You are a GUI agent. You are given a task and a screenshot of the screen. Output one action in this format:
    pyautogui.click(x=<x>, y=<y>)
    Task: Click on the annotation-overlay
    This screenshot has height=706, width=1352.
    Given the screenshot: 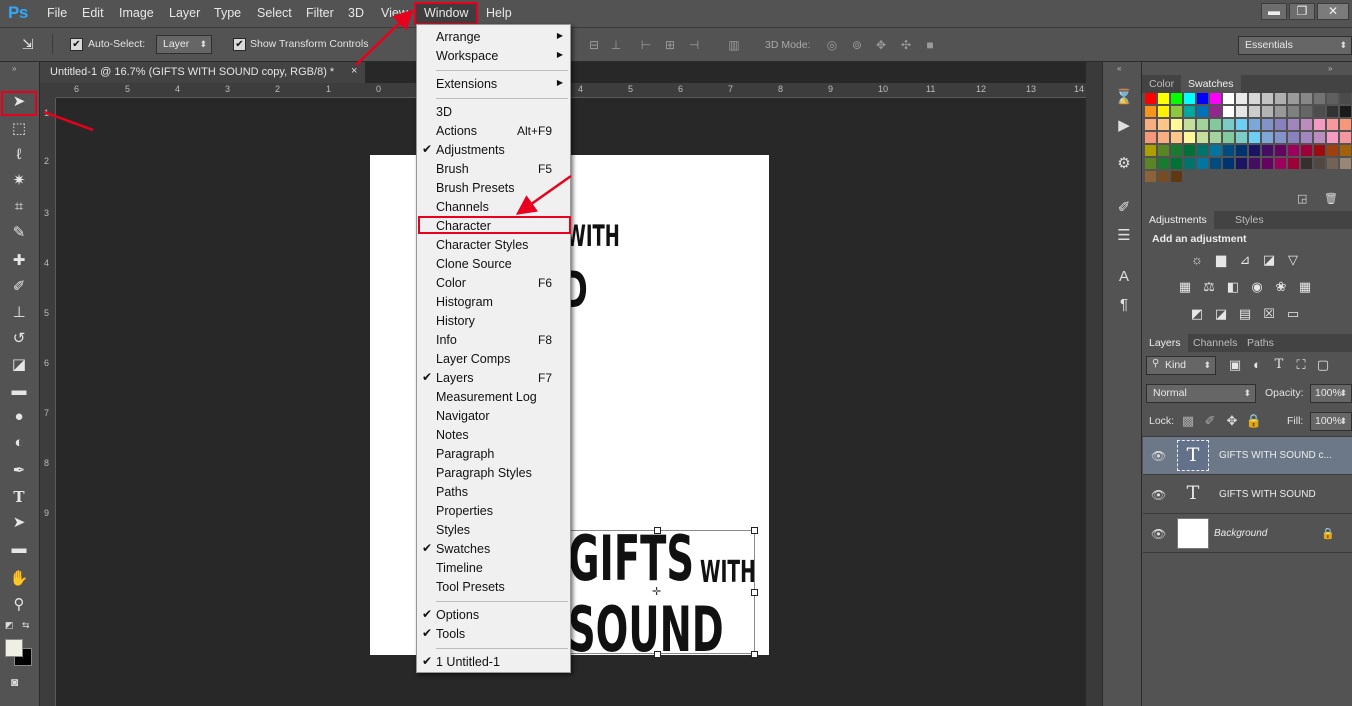 What is the action you would take?
    pyautogui.click(x=307, y=112)
    